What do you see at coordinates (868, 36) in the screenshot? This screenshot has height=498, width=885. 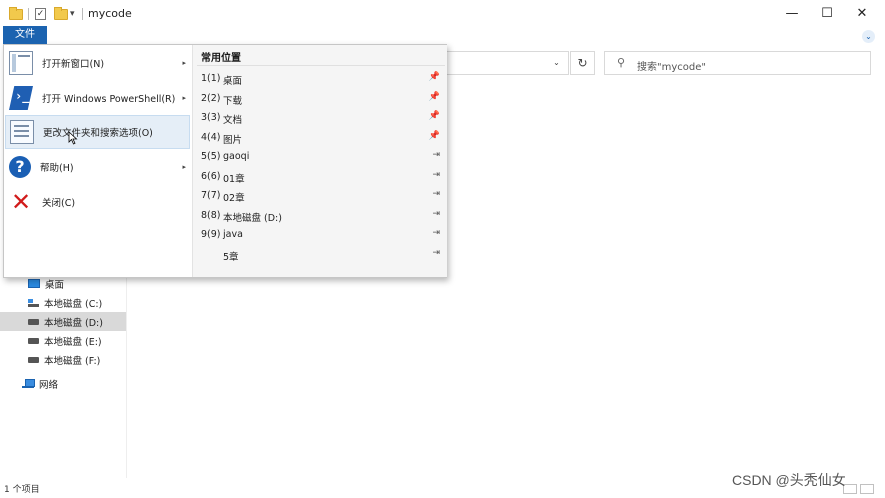 I see `expand-ribbon-chevron-icon: ⌄` at bounding box center [868, 36].